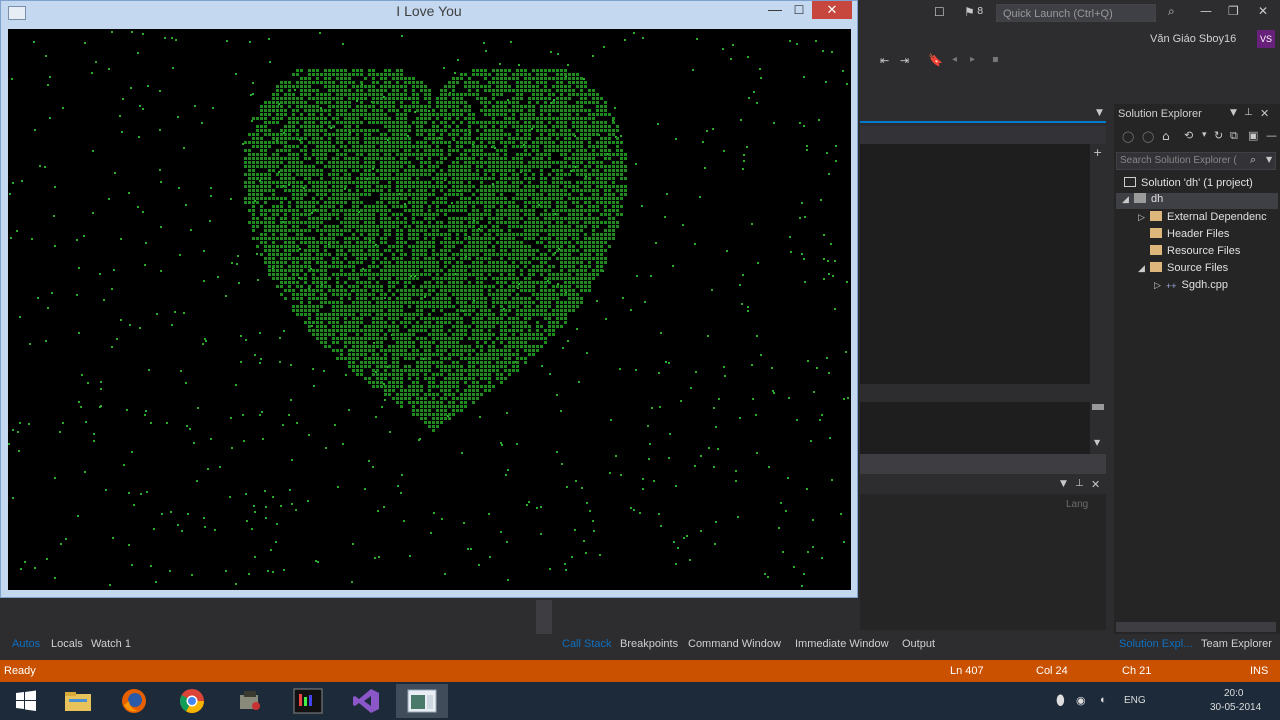 The height and width of the screenshot is (720, 1280). What do you see at coordinates (734, 644) in the screenshot?
I see `tab-command-window: Command Window` at bounding box center [734, 644].